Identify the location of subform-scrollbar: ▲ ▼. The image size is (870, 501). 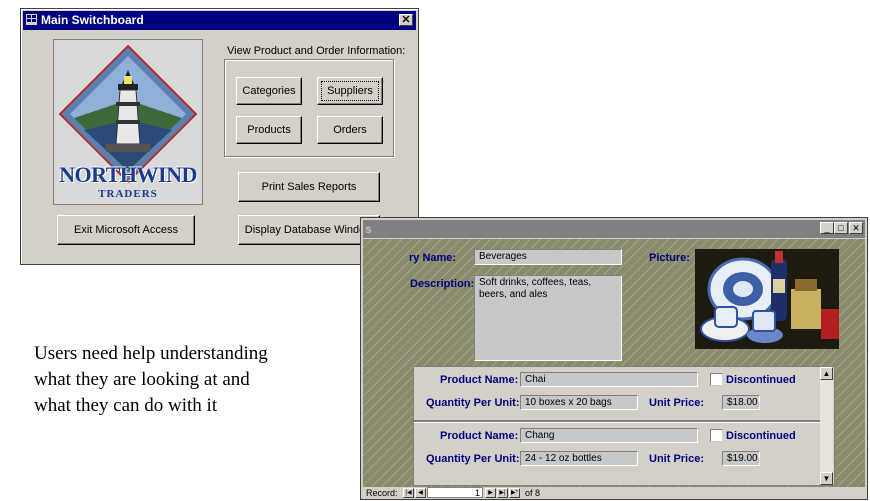
(826, 426).